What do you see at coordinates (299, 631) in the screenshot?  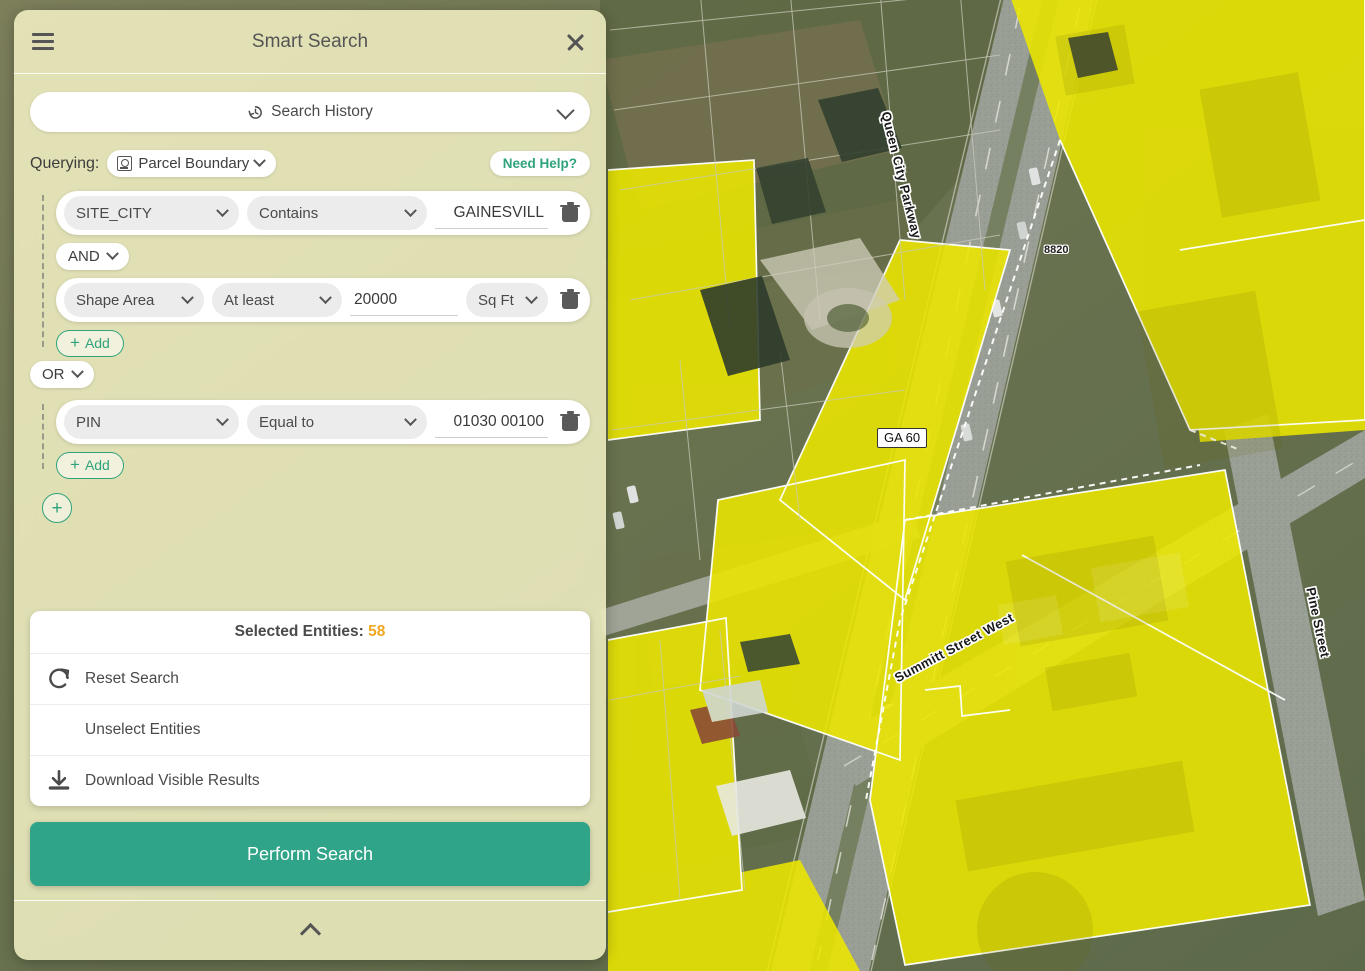 I see `selected-entities-label: Selected Entities:` at bounding box center [299, 631].